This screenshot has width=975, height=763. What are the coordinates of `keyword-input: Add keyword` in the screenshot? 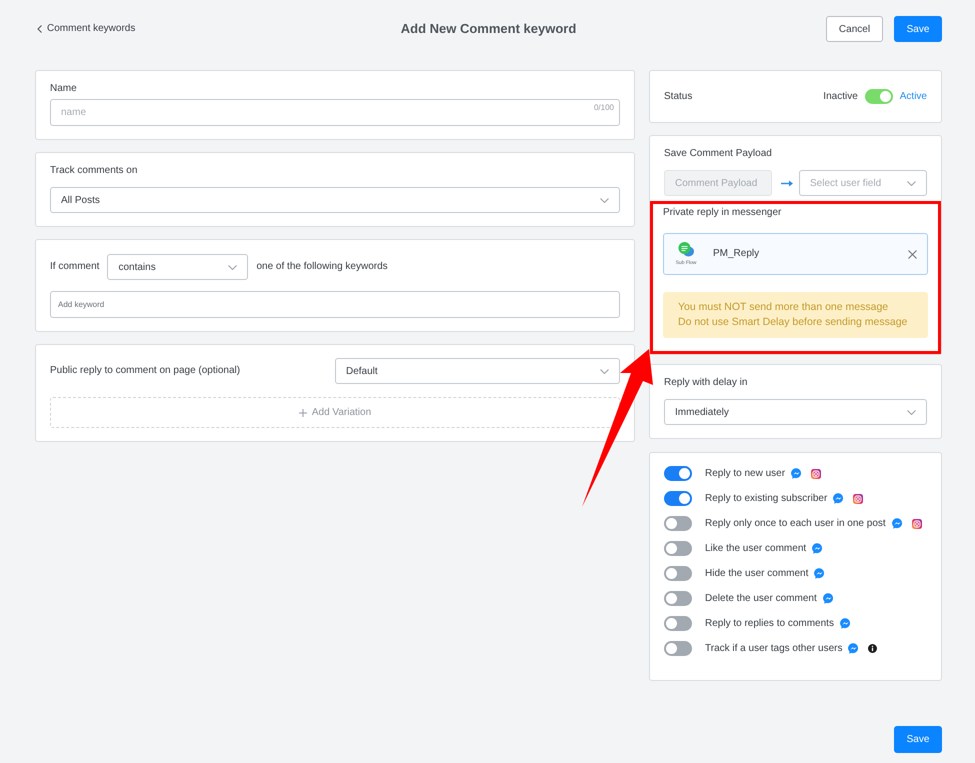 It's located at (335, 304).